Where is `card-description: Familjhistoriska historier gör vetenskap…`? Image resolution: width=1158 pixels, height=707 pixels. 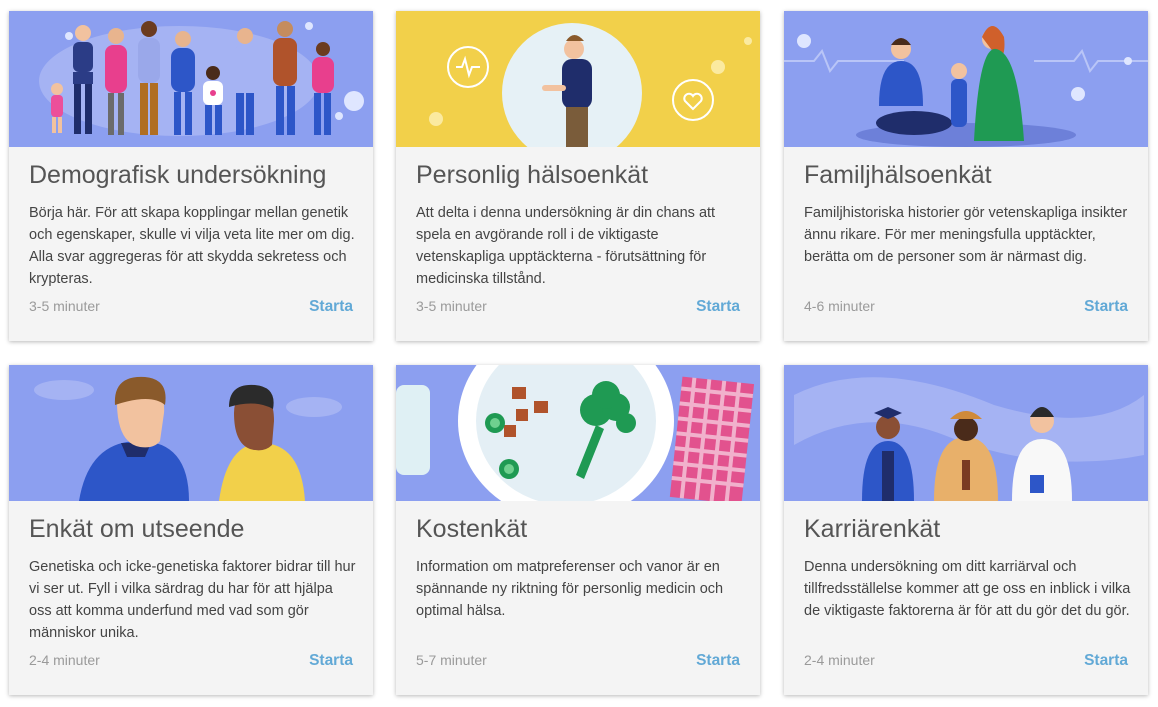 card-description: Familjhistoriska historier gör vetenskap… is located at coordinates (966, 235).